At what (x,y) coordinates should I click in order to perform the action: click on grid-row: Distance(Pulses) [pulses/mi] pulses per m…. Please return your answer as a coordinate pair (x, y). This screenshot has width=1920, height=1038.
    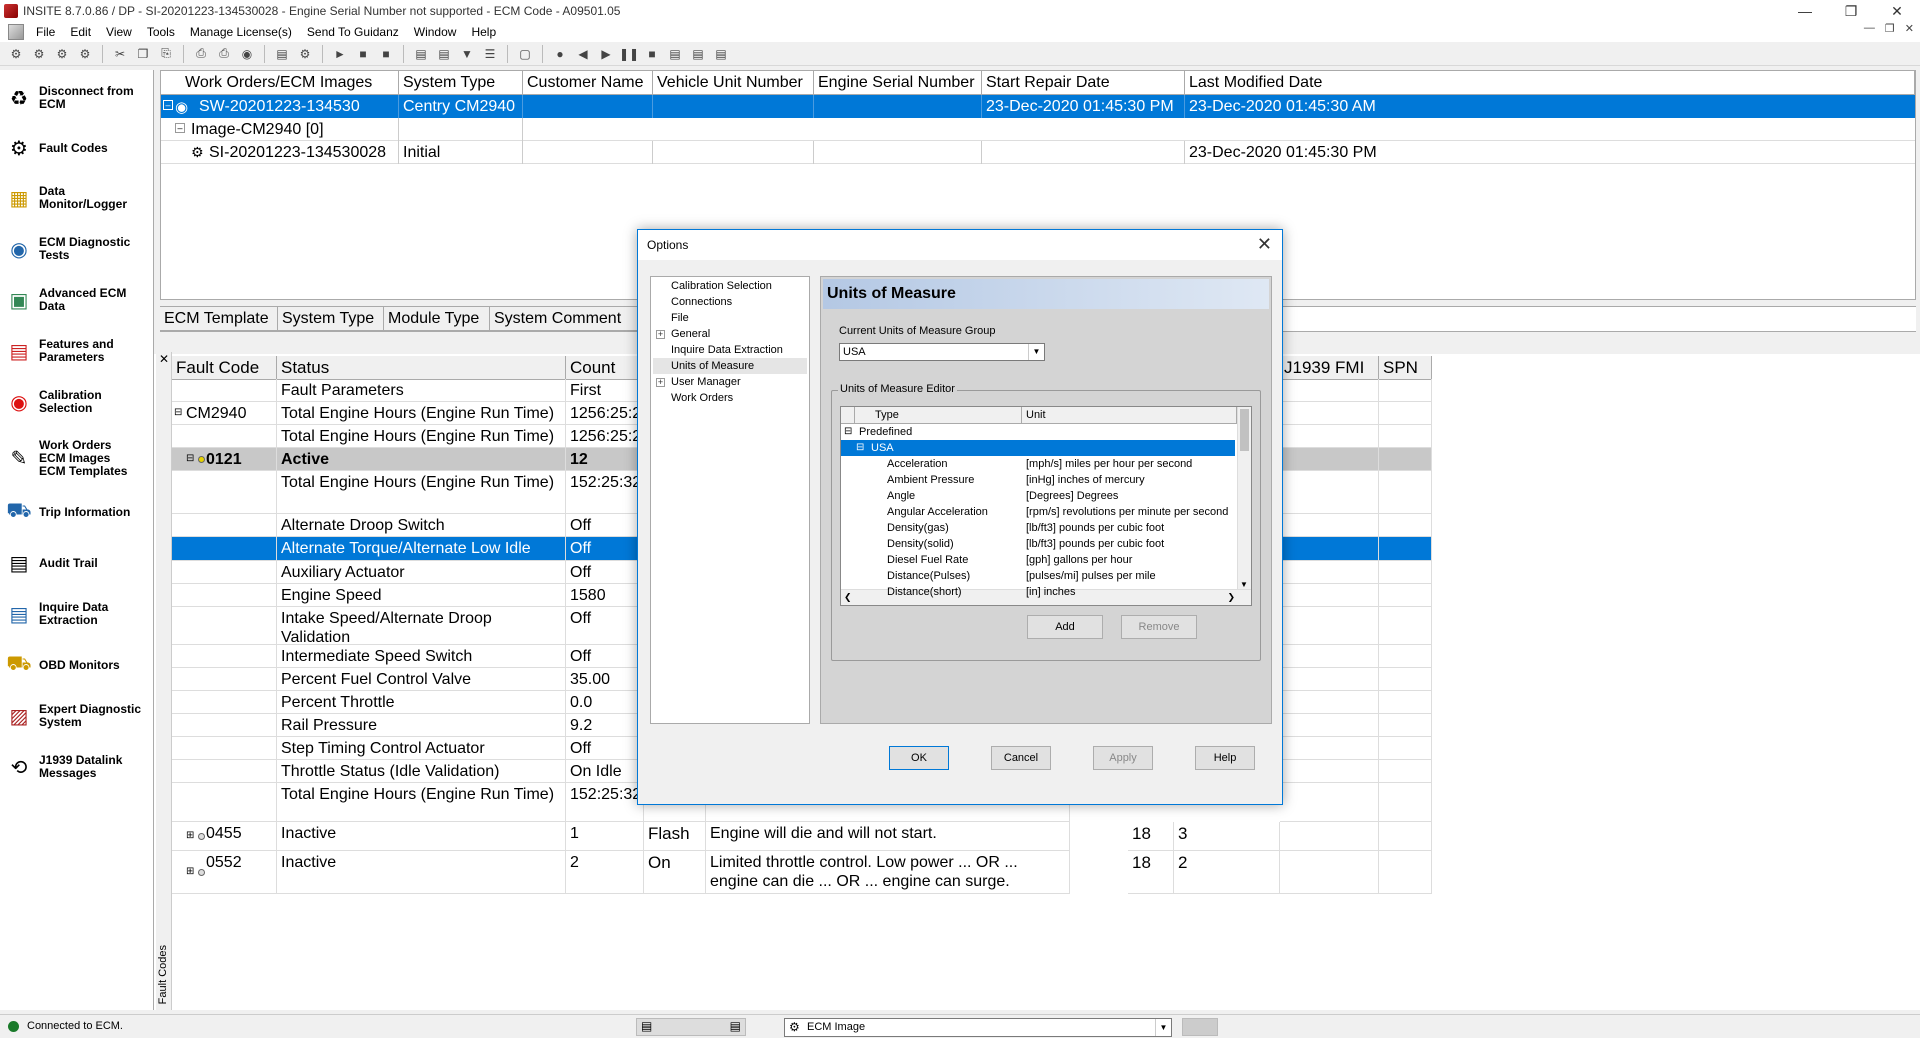
    Looking at the image, I should click on (1038, 576).